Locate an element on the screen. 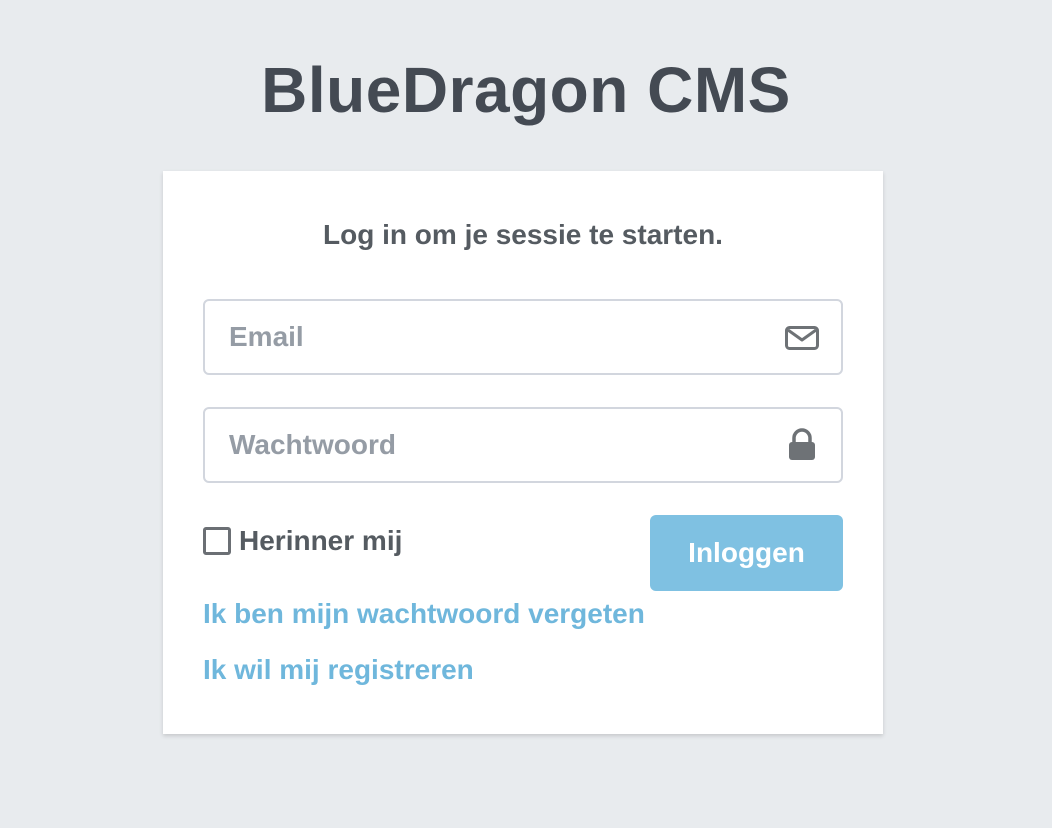 This screenshot has height=828, width=1052. envelope-icon is located at coordinates (802, 338).